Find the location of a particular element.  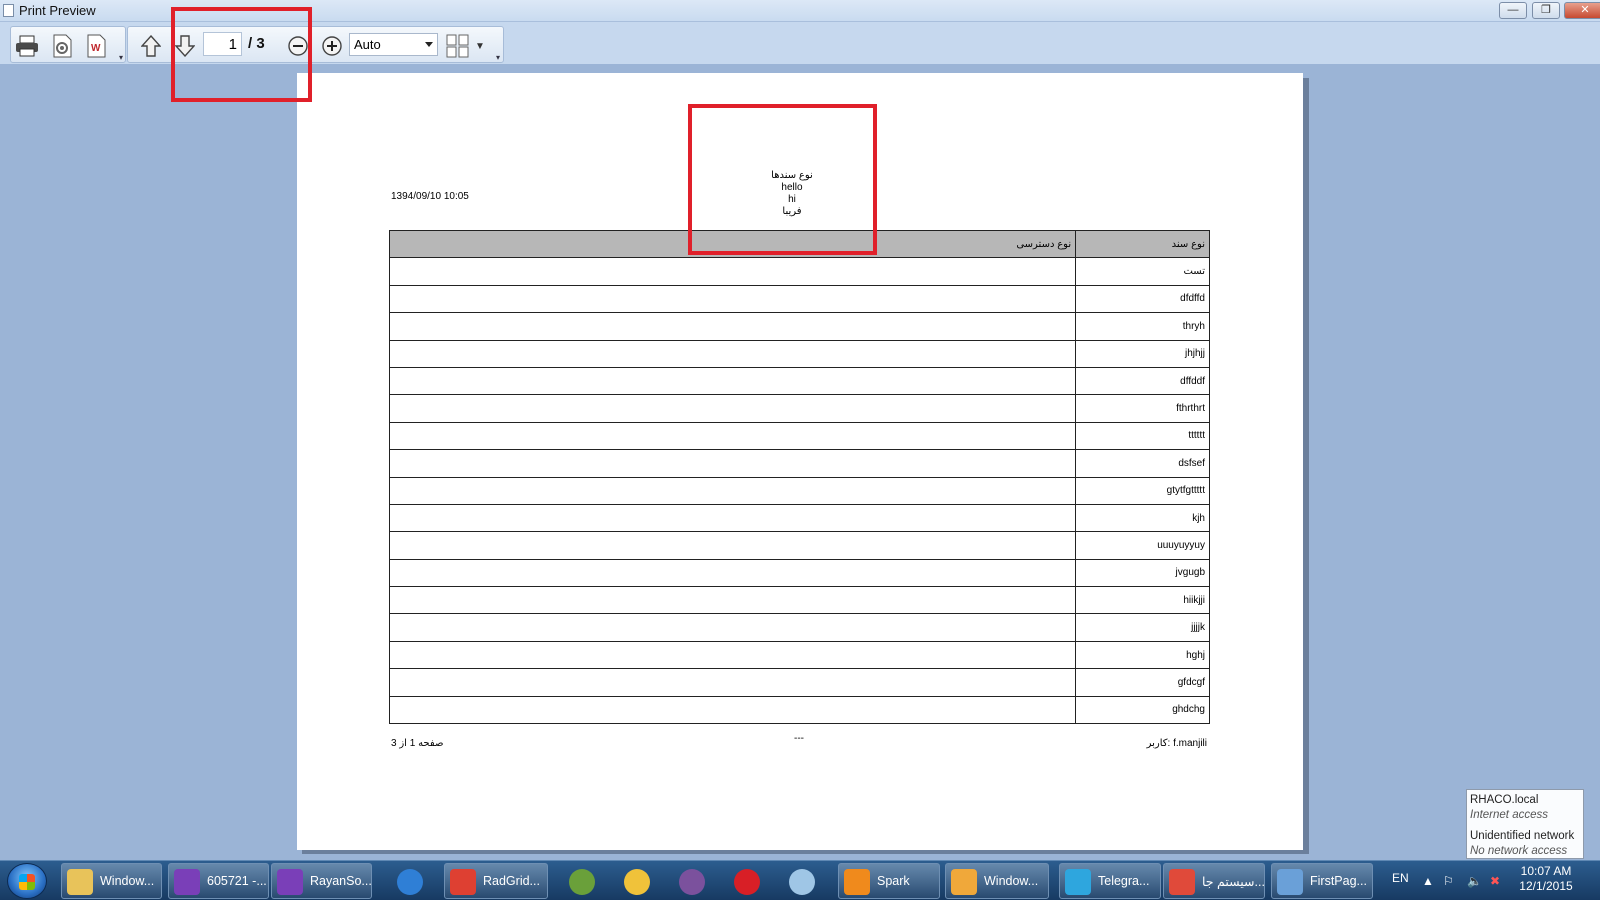

zoom-in-icon is located at coordinates (332, 46).